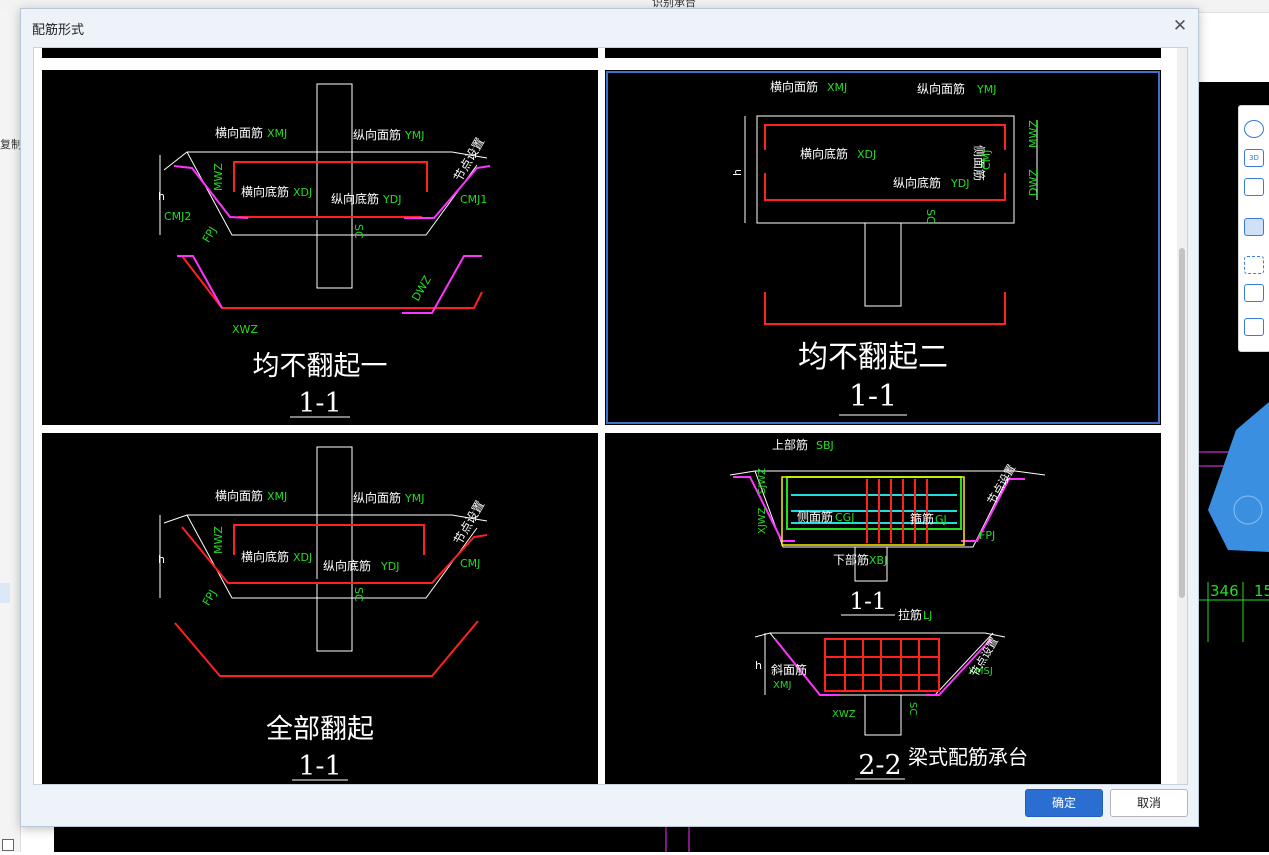  Describe the element at coordinates (941, 519) in the screenshot. I see `label-gj: GJ` at that location.